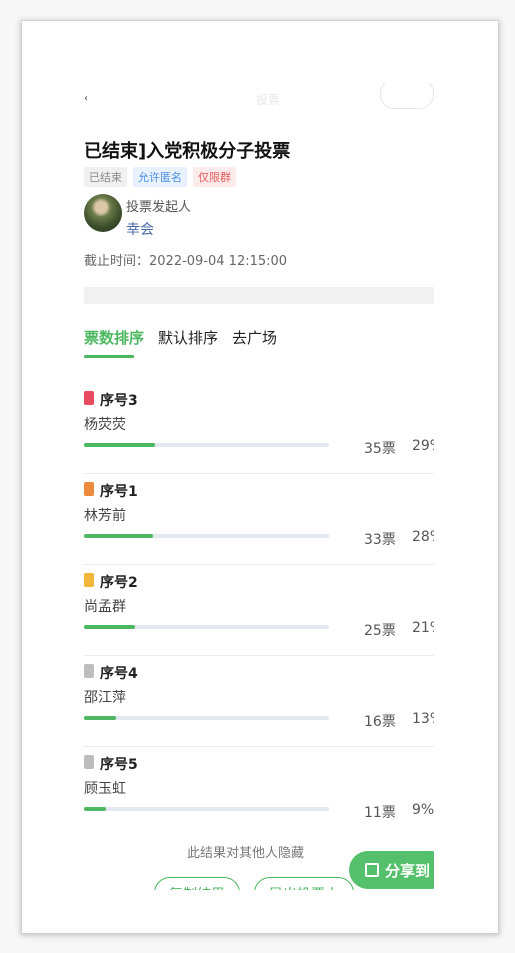 The height and width of the screenshot is (953, 515). What do you see at coordinates (254, 337) in the screenshot?
I see `tab-square: 去广场` at bounding box center [254, 337].